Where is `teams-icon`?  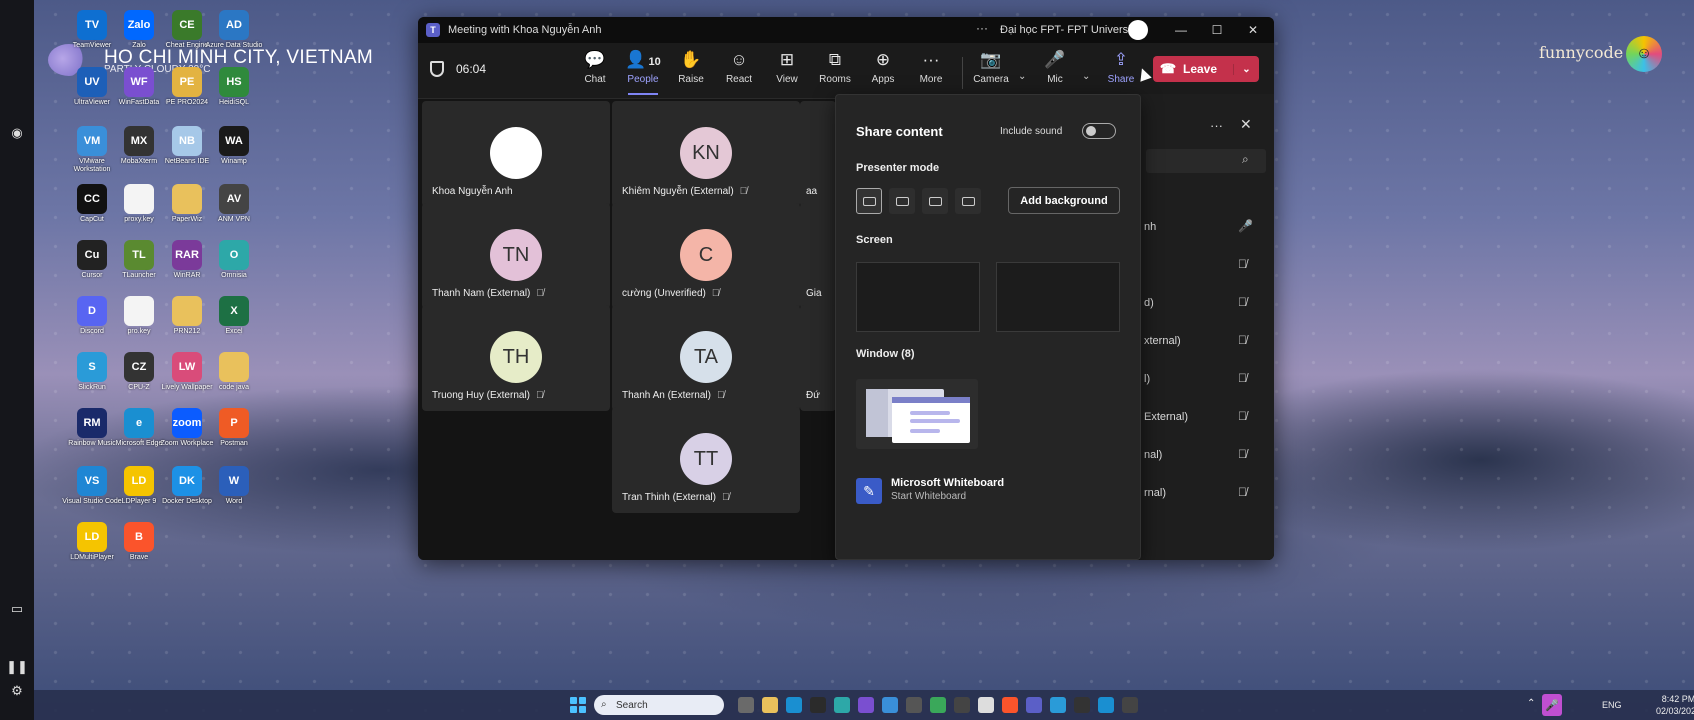
teams-icon is located at coordinates (1034, 705).